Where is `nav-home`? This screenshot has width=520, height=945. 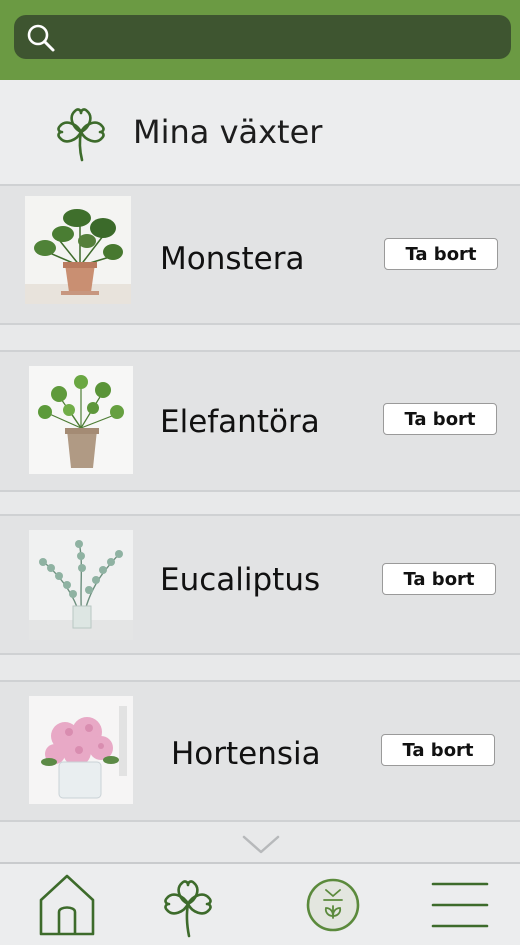 nav-home is located at coordinates (67, 905).